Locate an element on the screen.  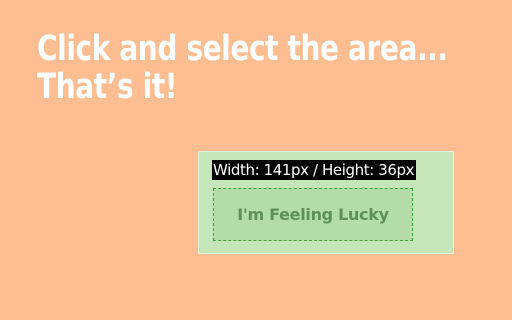
selected-area: I'm Feeling Lucky is located at coordinates (313, 214).